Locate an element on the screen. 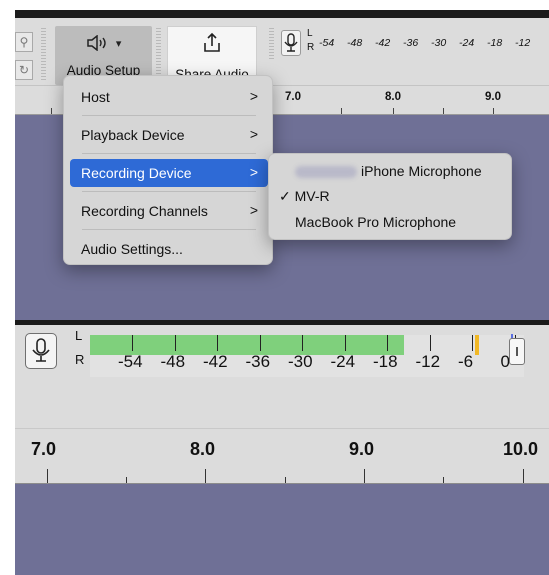  zoom-icon: ⚲ is located at coordinates (24, 42).